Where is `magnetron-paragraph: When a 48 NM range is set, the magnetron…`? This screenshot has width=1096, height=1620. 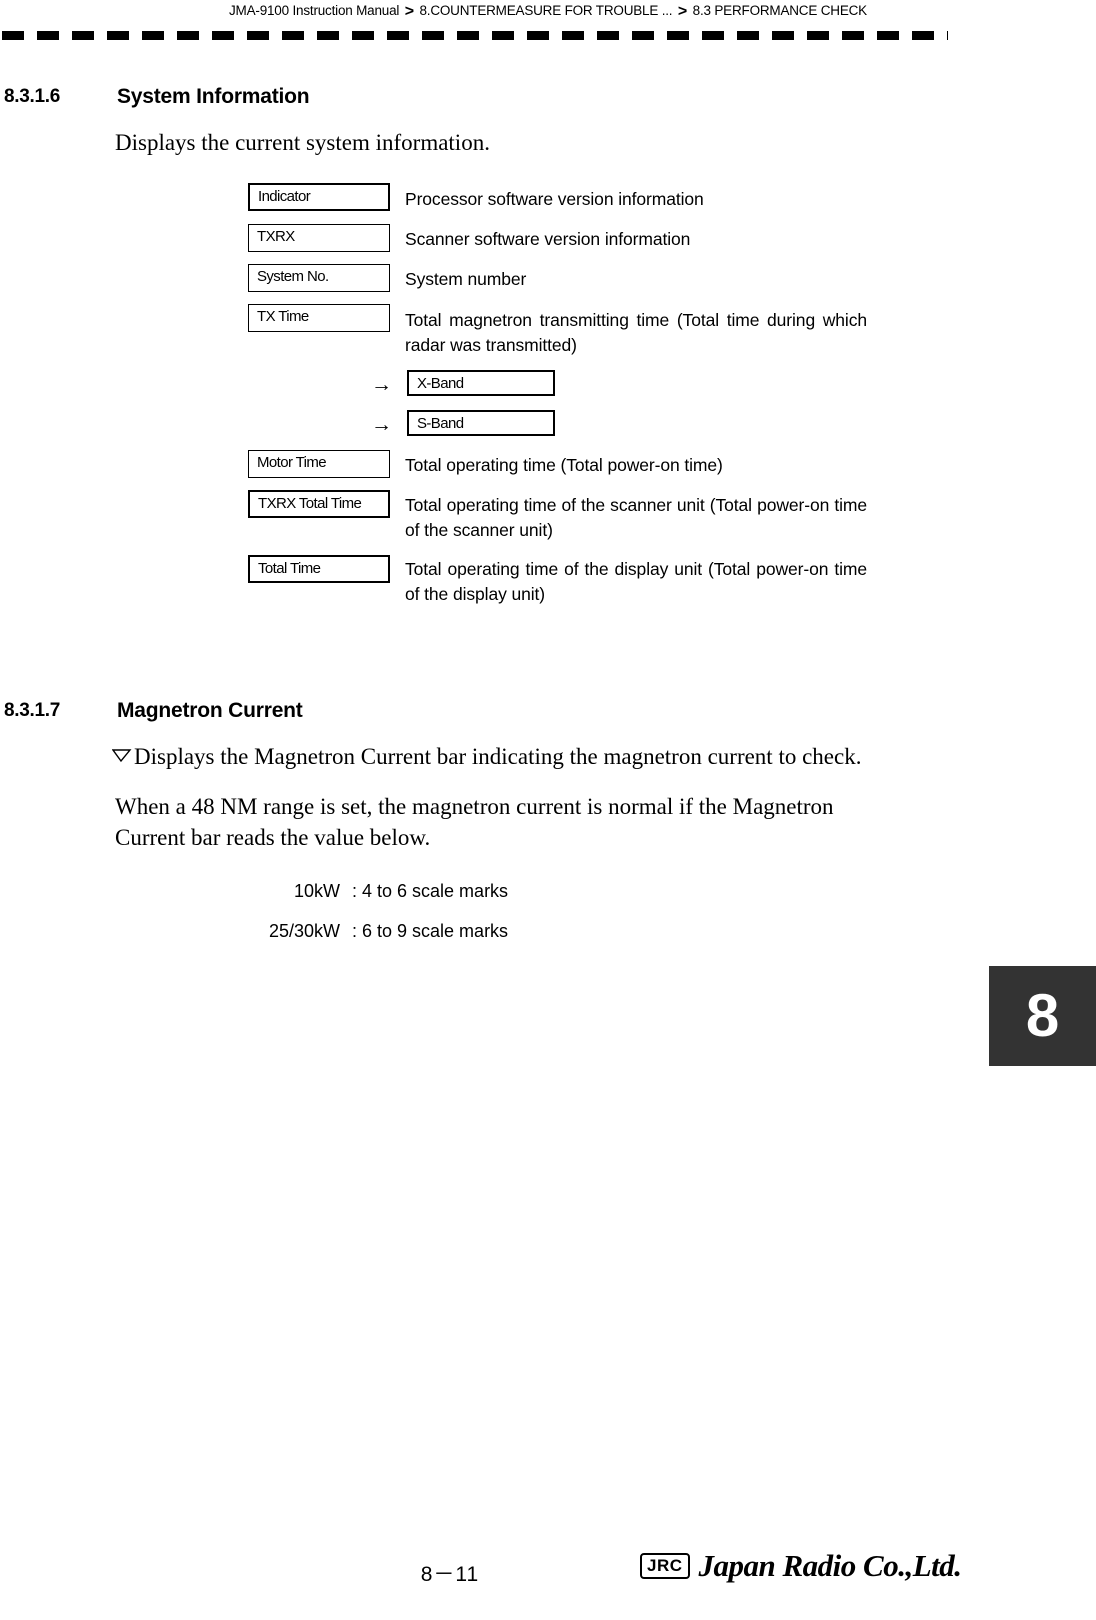
magnetron-paragraph: When a 48 NM range is set, the magnetron… is located at coordinates (474, 822).